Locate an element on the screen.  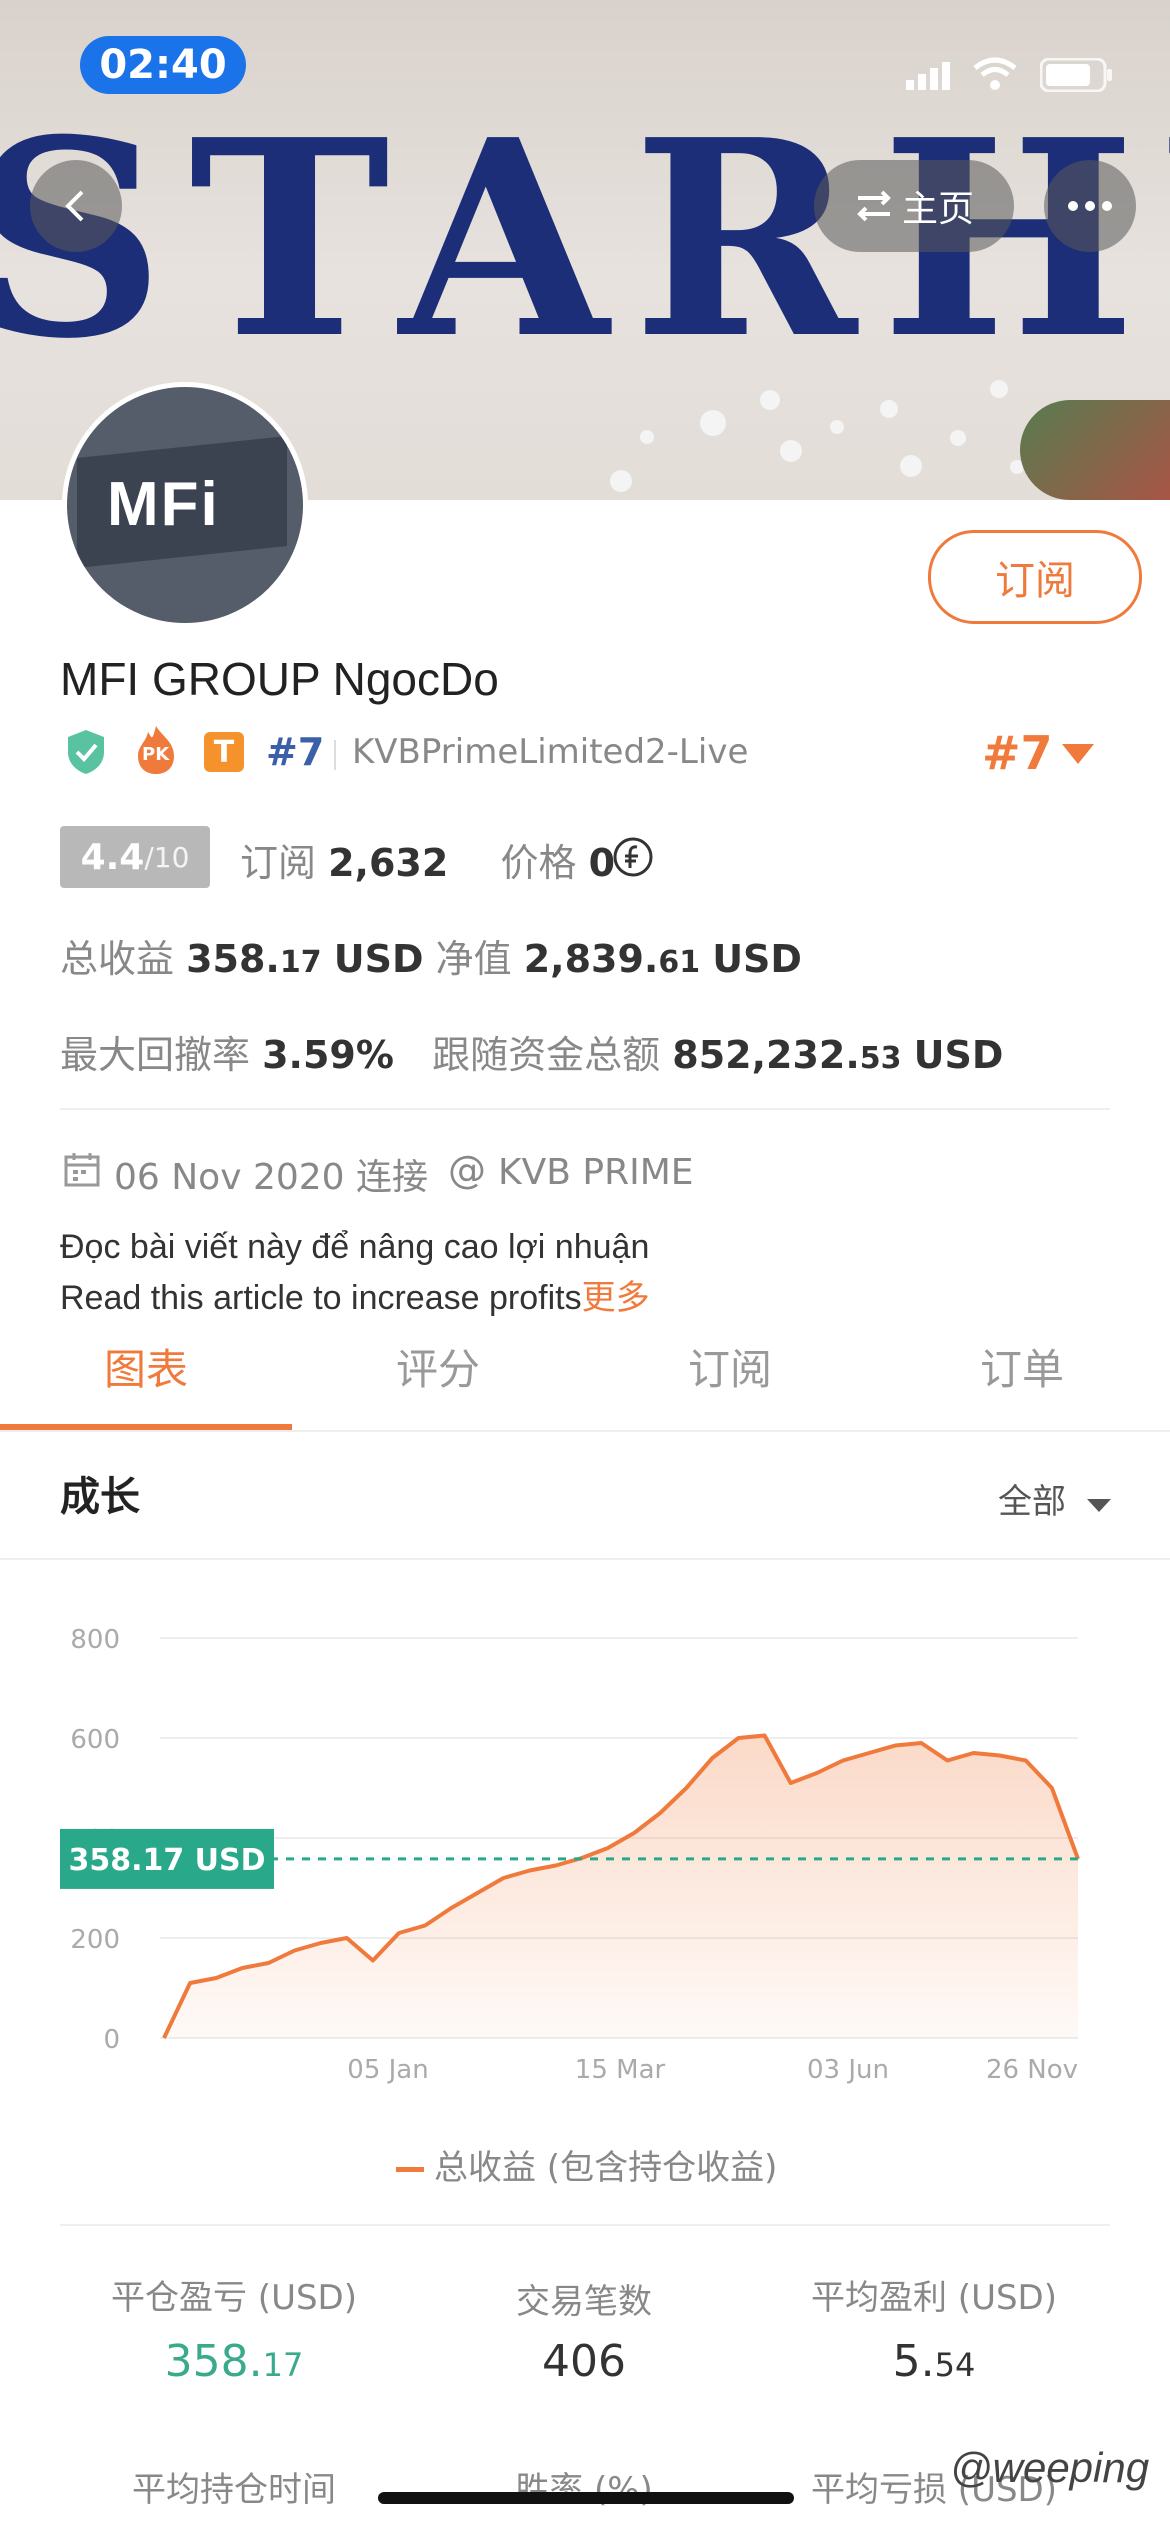
stat-label-avg-hold-time: 平均持仓时间 is located at coordinates (234, 2490).